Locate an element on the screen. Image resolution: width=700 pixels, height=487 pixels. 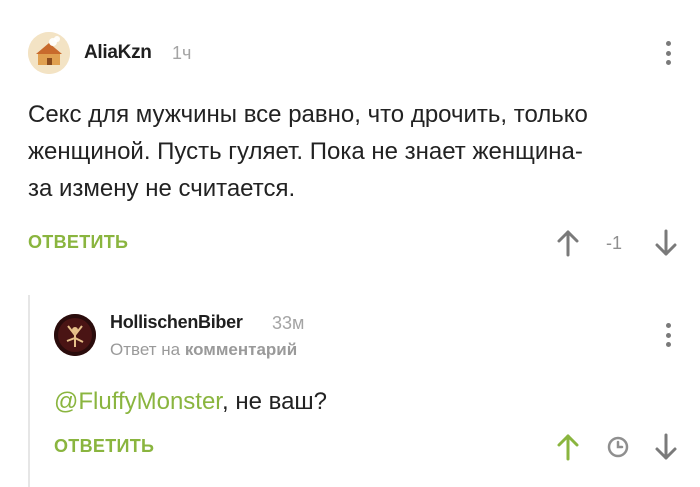
user-mention: @FluffyMonster is located at coordinates (138, 401).